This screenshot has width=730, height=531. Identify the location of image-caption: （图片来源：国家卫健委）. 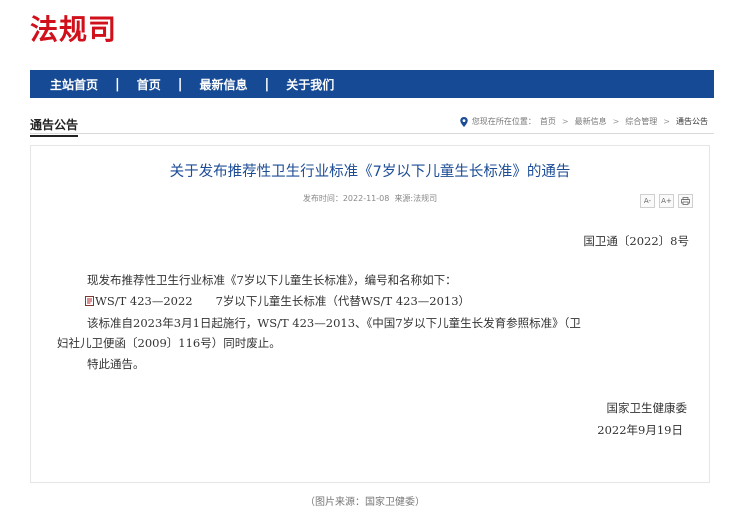
(365, 502).